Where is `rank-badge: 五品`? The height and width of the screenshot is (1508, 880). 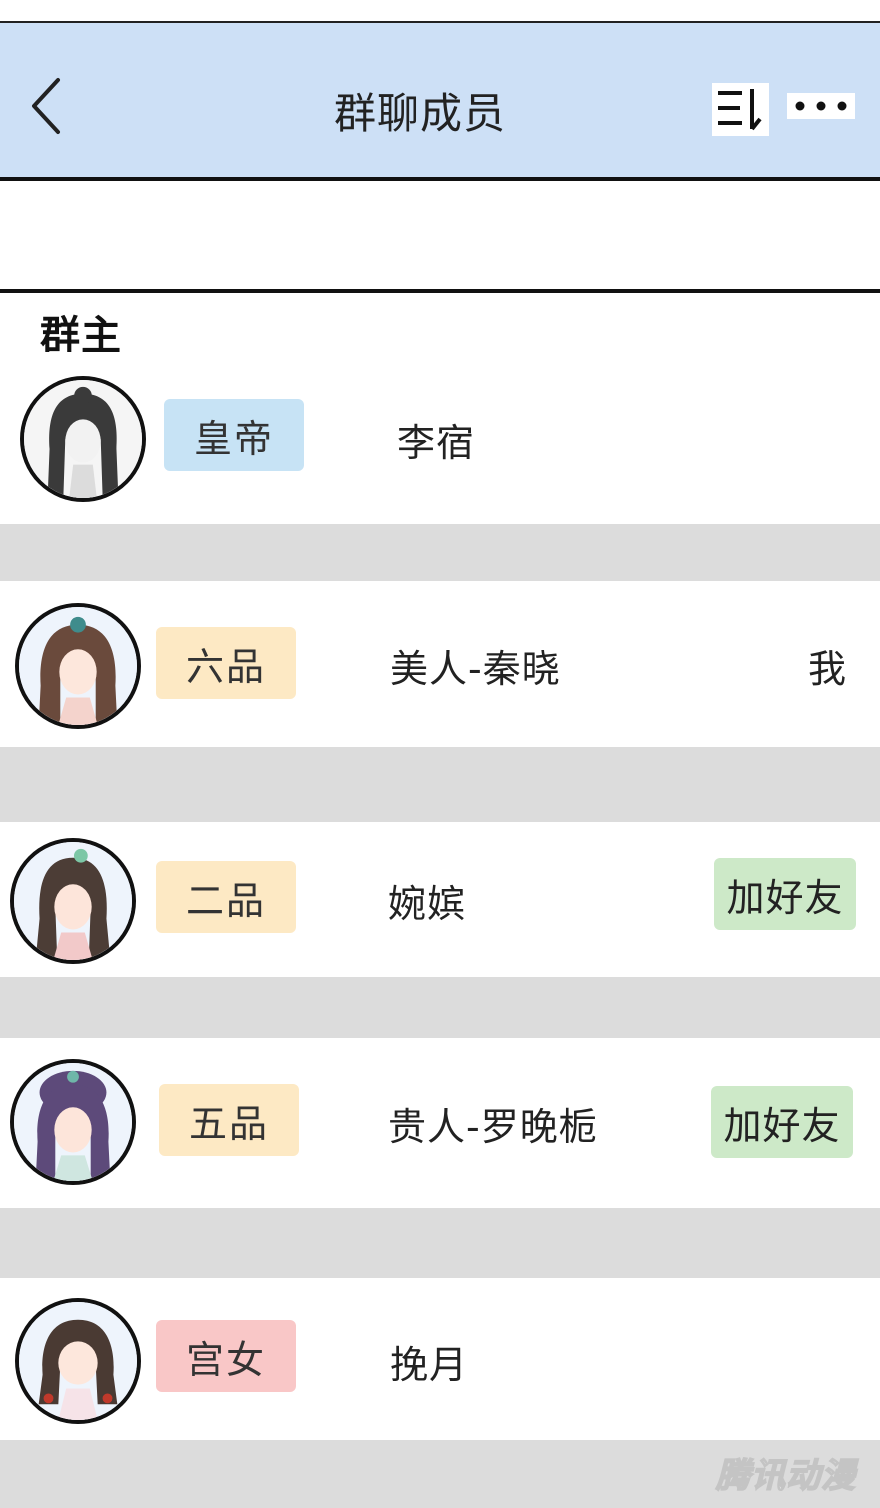 rank-badge: 五品 is located at coordinates (229, 1120).